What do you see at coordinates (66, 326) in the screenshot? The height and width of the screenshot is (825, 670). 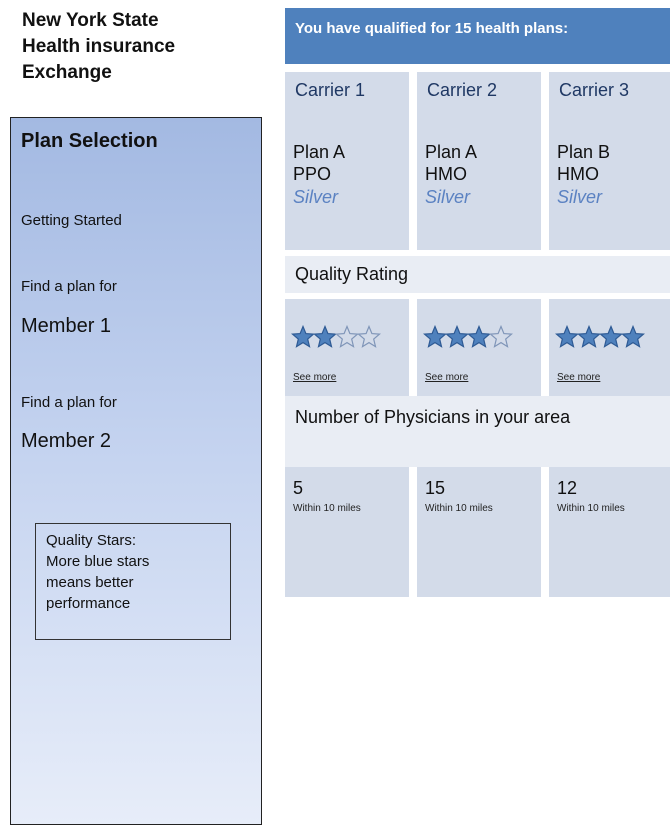 I see `sidebar-item-member-1: Member 1` at bounding box center [66, 326].